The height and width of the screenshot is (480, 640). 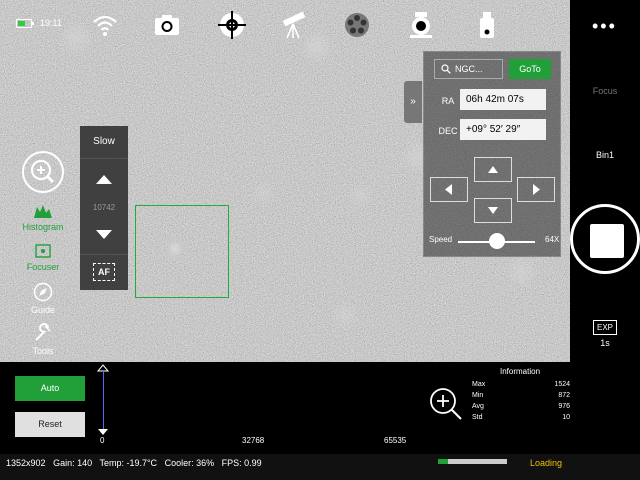 I want to click on slew-north-button, so click(x=493, y=169).